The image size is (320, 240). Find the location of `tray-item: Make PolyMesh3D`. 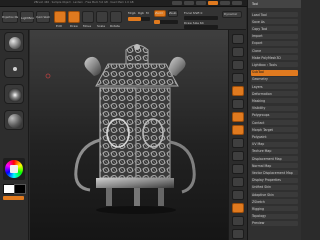

tray-item: Make PolyMesh3D is located at coordinates (266, 58).